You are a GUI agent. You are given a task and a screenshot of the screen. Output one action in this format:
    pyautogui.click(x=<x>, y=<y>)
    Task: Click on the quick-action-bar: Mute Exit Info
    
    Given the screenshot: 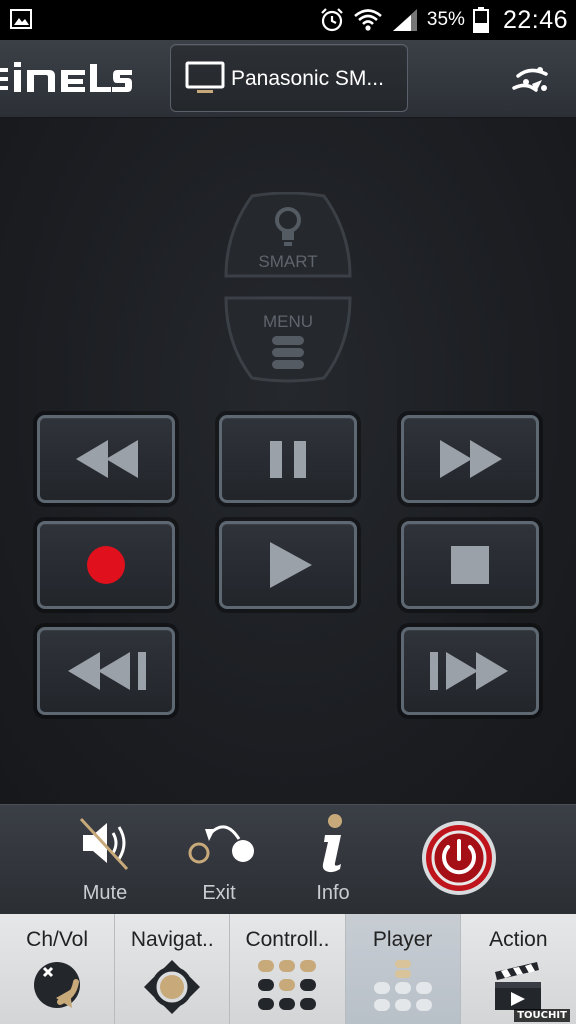 What is the action you would take?
    pyautogui.click(x=288, y=859)
    